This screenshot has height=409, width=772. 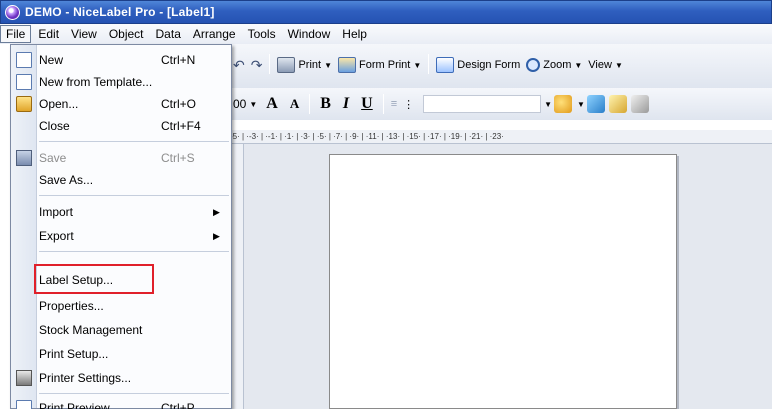 I want to click on menu-item-new: New Ctrl+N, so click(x=121, y=60).